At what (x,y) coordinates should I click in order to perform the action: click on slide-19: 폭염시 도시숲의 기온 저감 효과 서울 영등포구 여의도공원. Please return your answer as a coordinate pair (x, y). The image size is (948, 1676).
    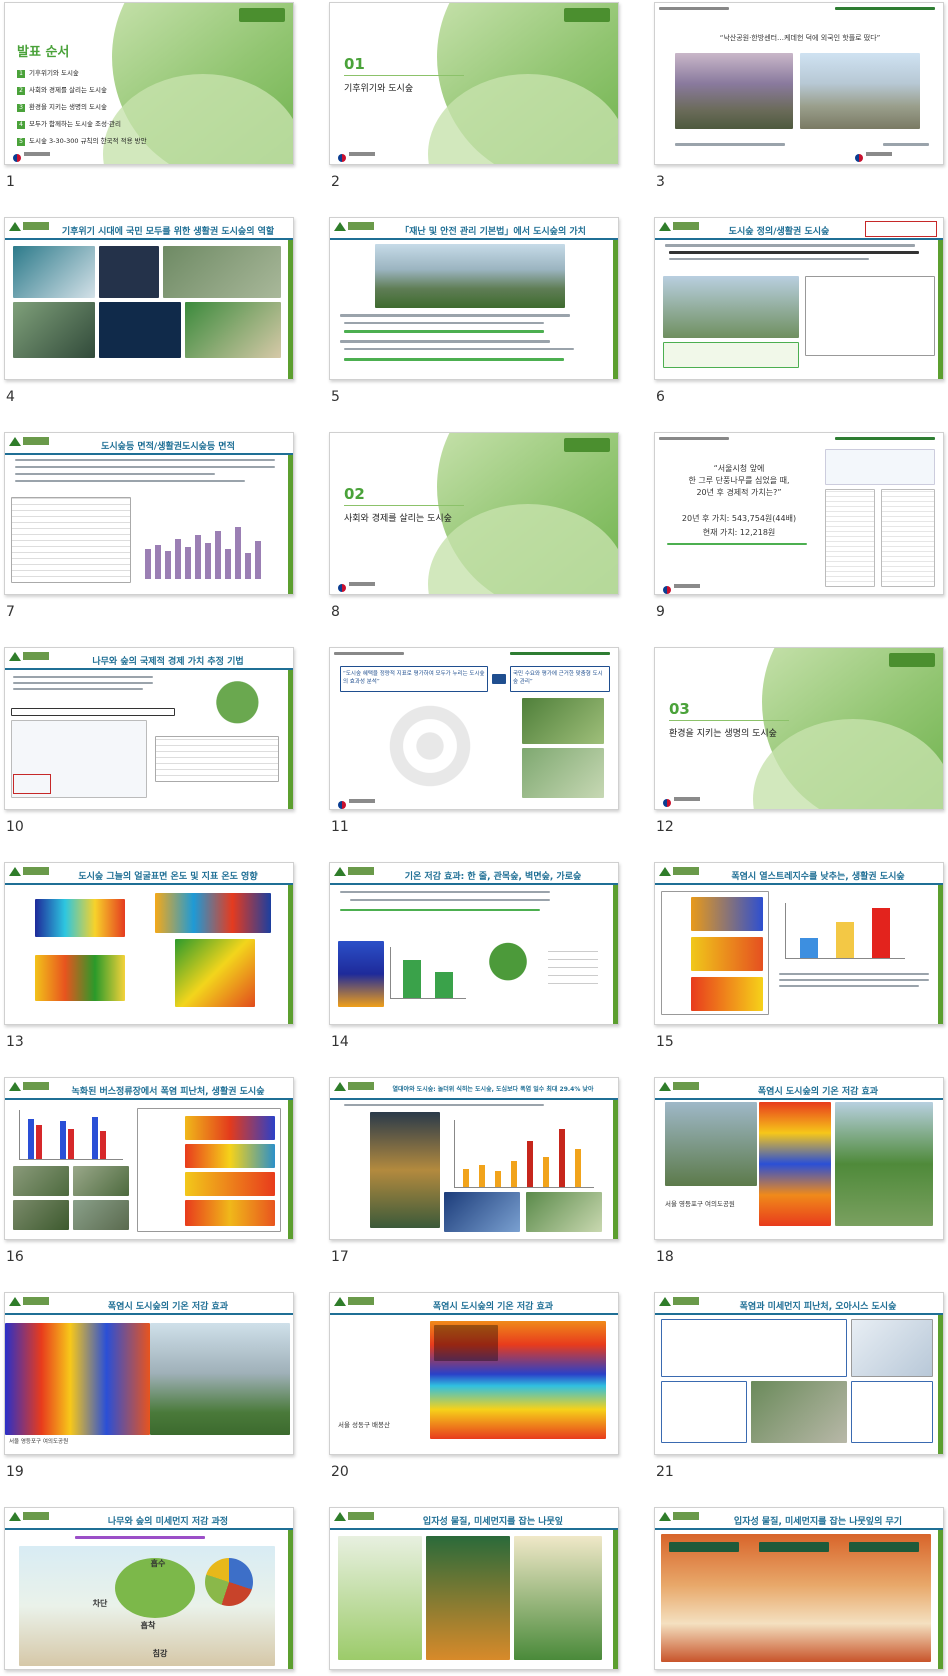
    Looking at the image, I should click on (149, 1373).